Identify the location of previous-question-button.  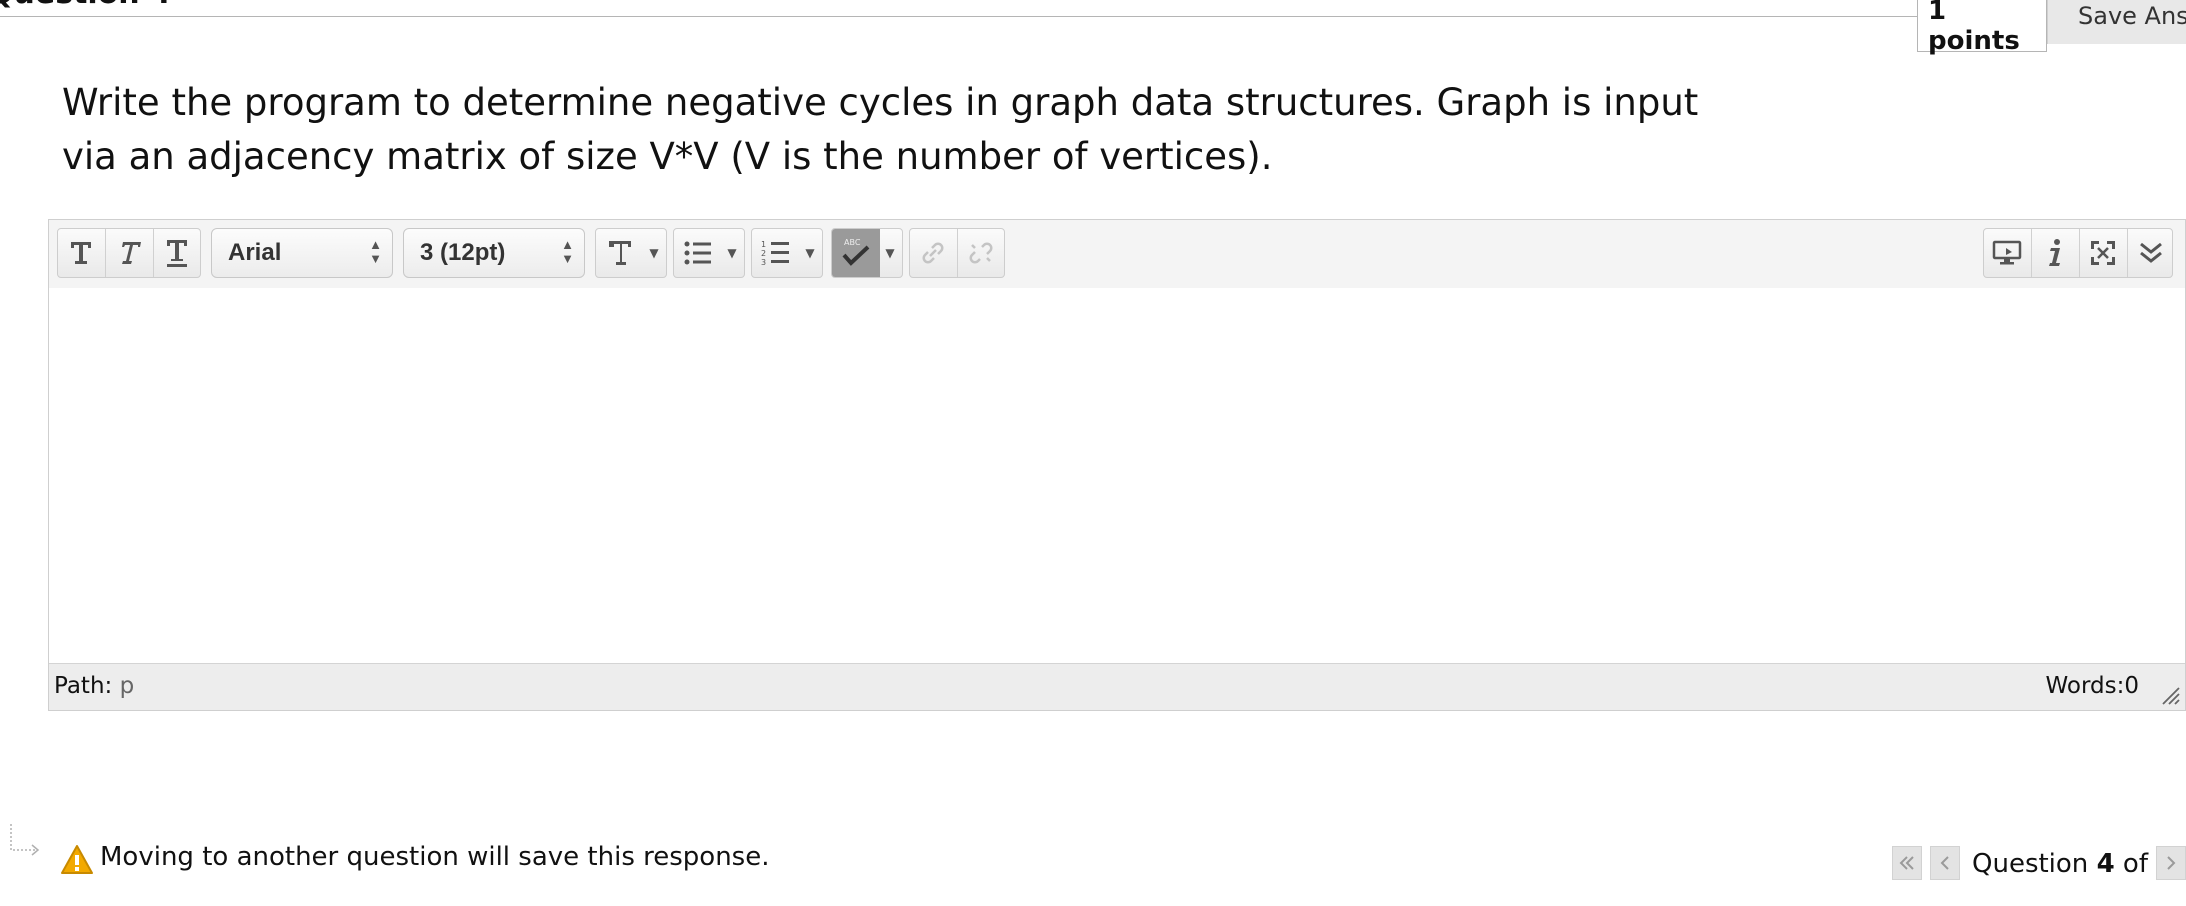
(1945, 863).